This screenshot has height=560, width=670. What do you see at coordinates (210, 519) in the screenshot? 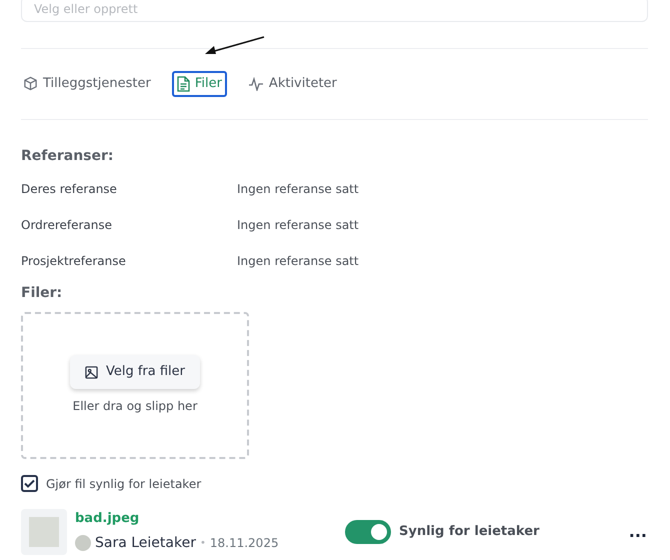
I see `file-name-link: bad.jpeg` at bounding box center [210, 519].